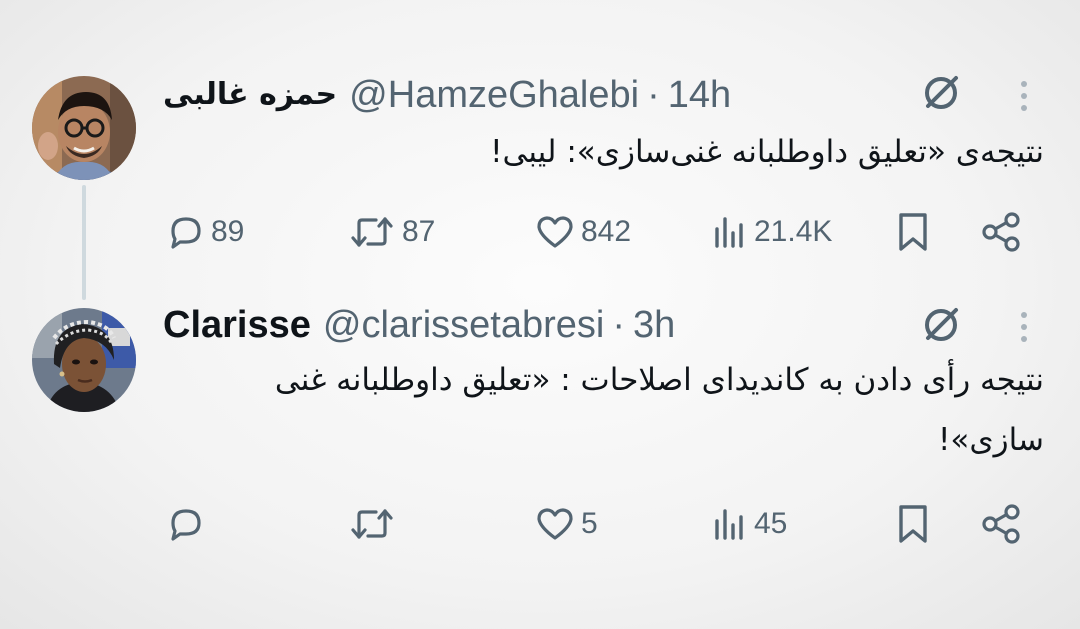 The width and height of the screenshot is (1080, 629). What do you see at coordinates (205, 232) in the screenshot?
I see `reply-button: 89` at bounding box center [205, 232].